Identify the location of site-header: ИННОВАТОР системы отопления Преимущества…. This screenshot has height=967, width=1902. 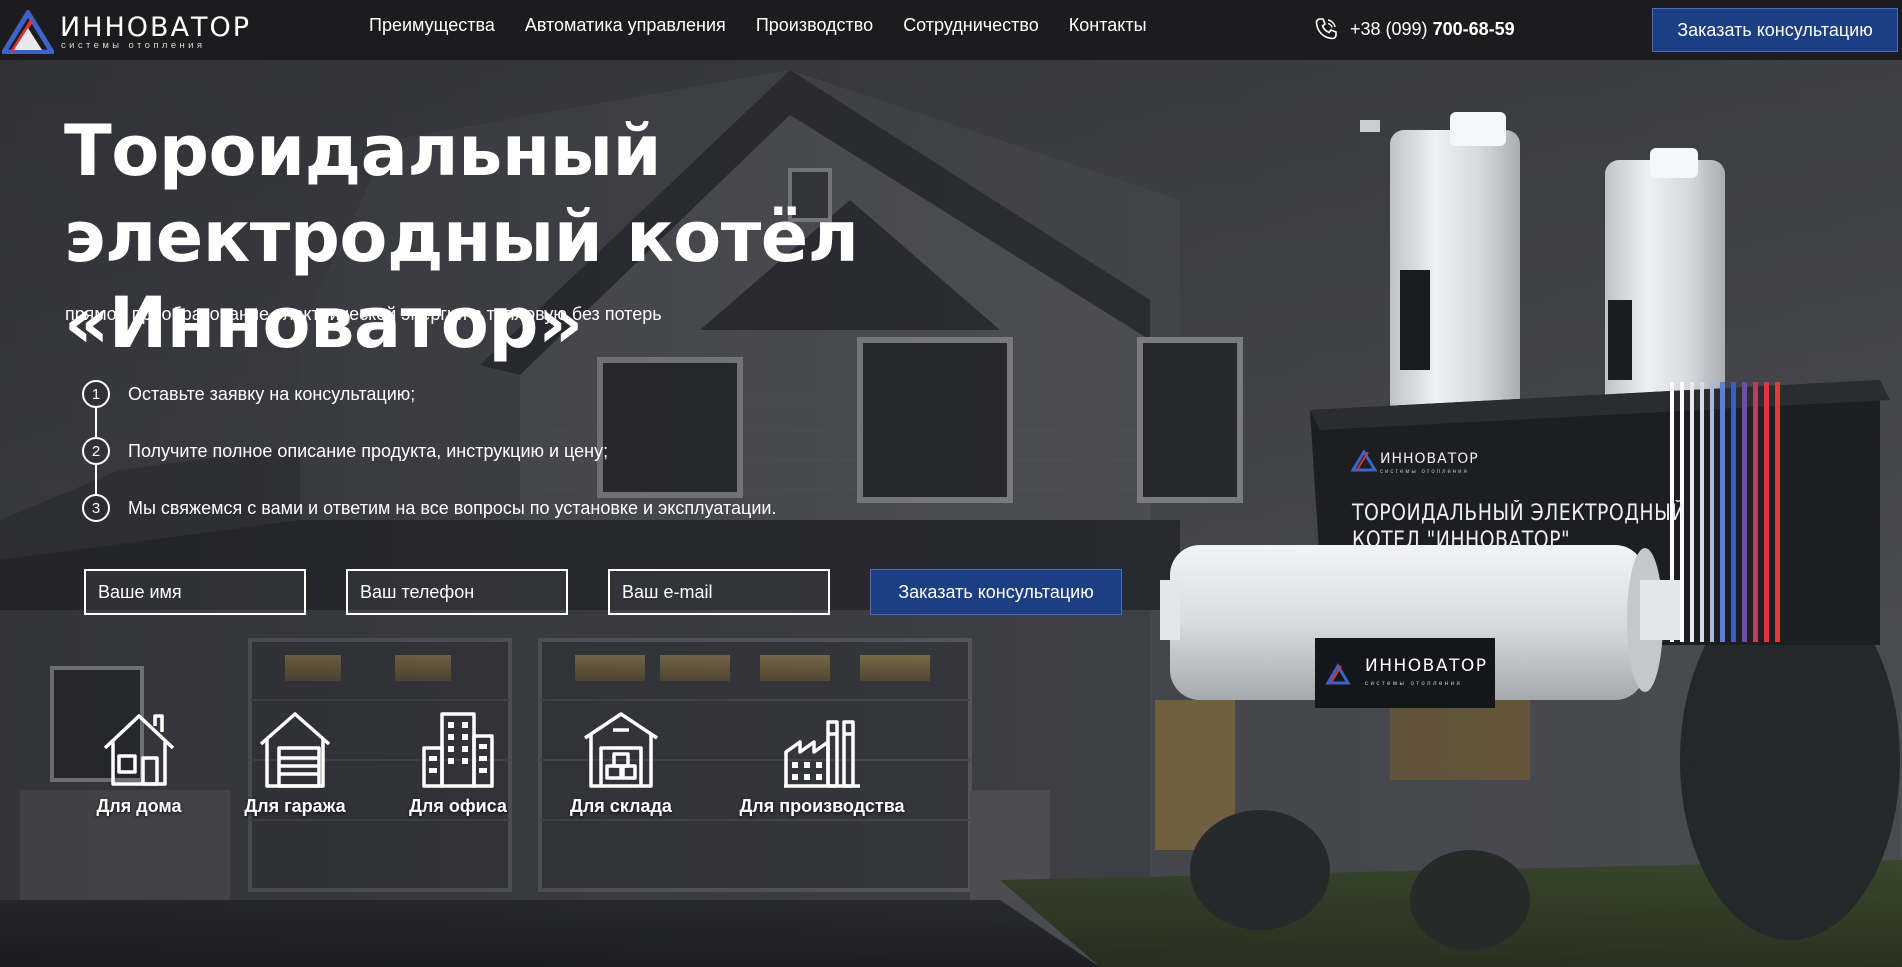
(951, 30).